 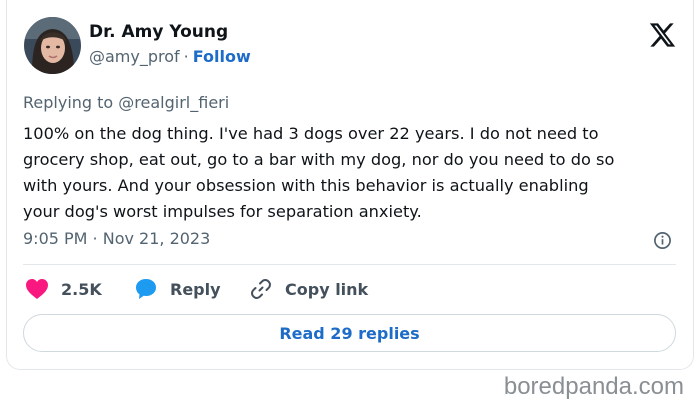 I want to click on reply-label: Reply, so click(x=195, y=289).